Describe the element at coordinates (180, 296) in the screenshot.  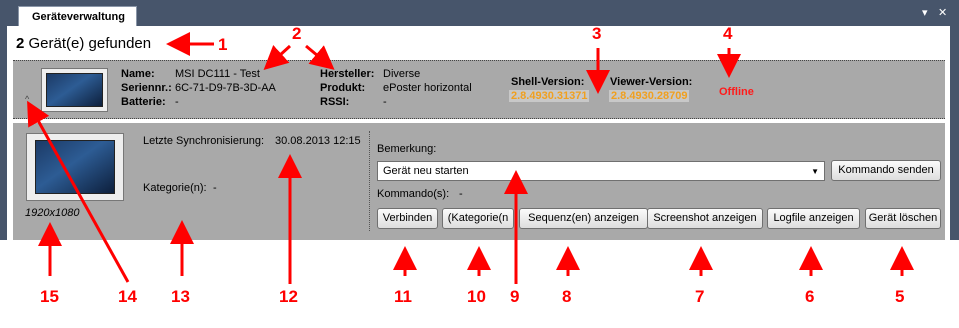
I see `annotation-13: 13` at that location.